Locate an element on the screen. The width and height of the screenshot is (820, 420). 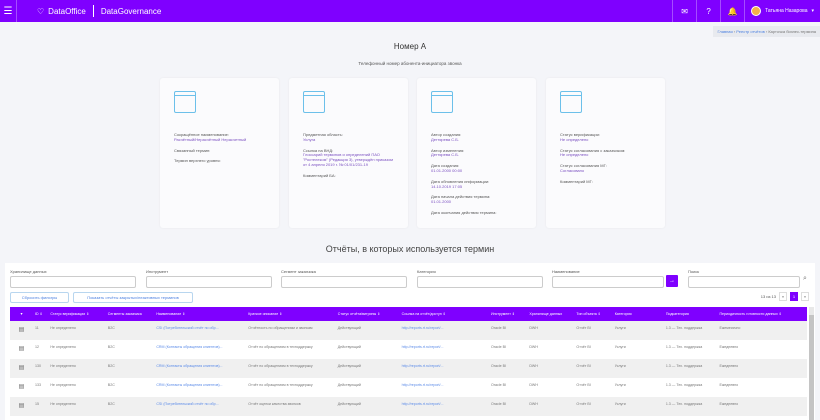
column-header: Подкатегория is located at coordinates (690, 314).